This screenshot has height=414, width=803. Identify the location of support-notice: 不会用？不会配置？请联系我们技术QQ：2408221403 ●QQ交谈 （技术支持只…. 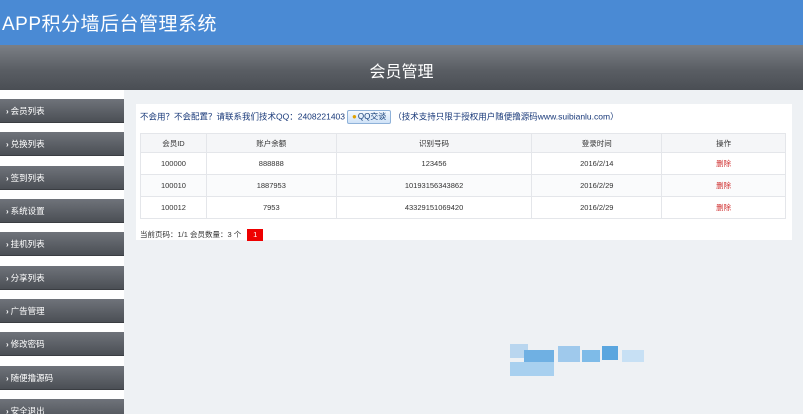
(379, 117).